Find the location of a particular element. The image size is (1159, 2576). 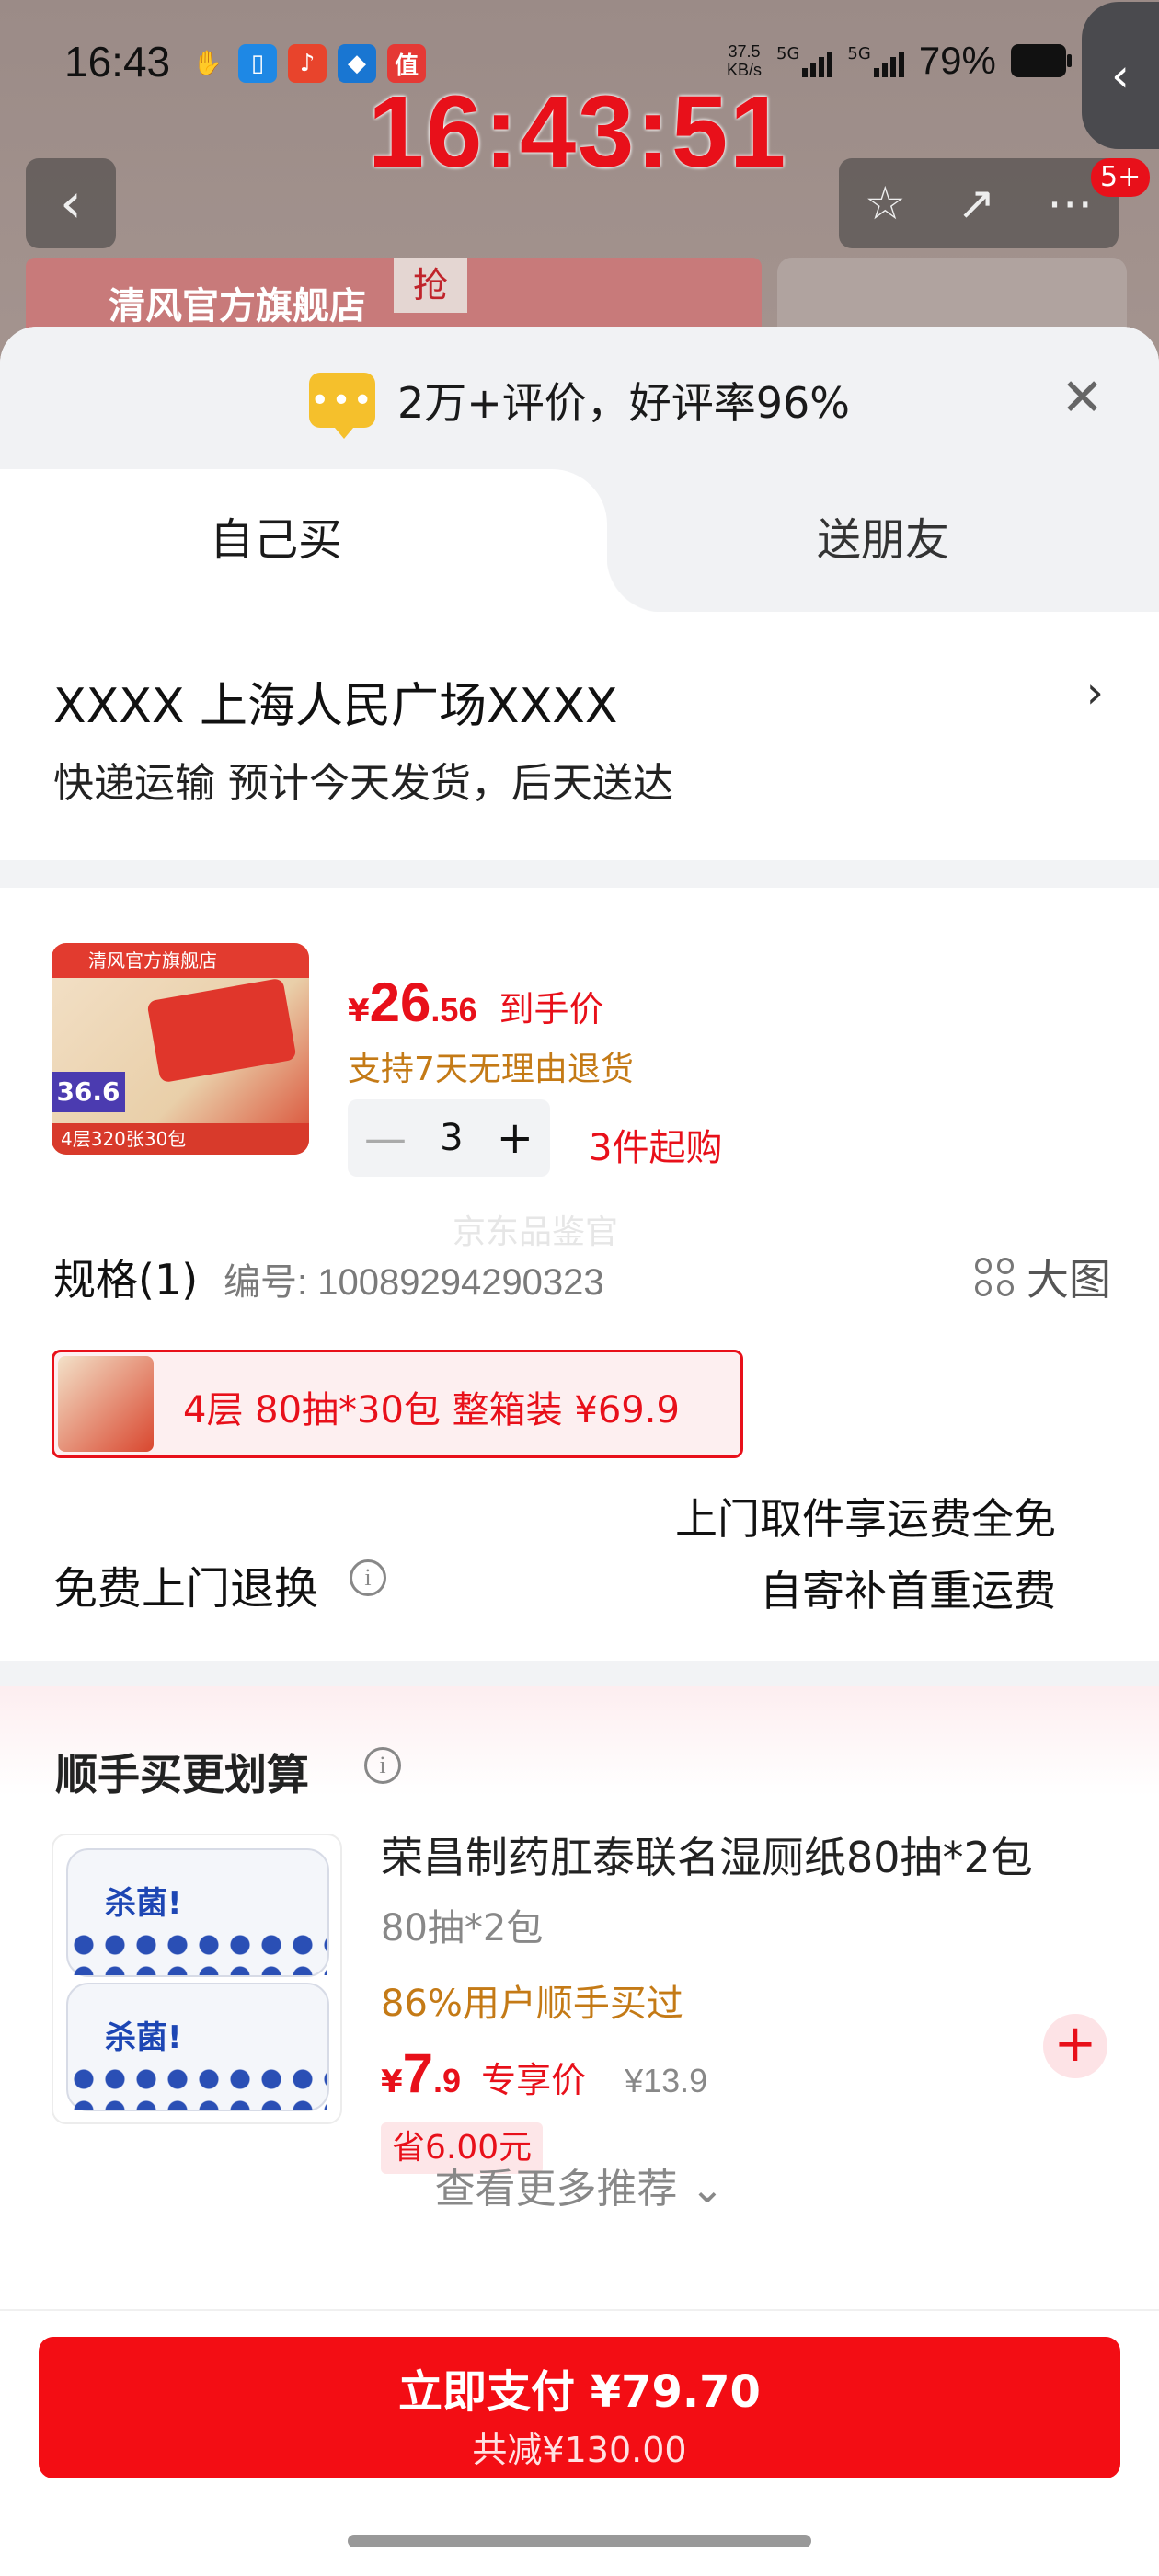

signal-icon-1: 5G is located at coordinates (804, 60).